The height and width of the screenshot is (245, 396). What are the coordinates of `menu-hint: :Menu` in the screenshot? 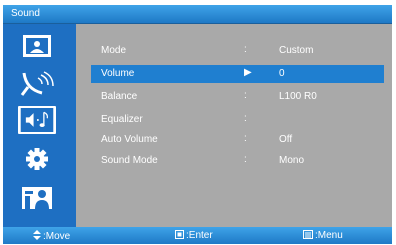 It's located at (323, 235).